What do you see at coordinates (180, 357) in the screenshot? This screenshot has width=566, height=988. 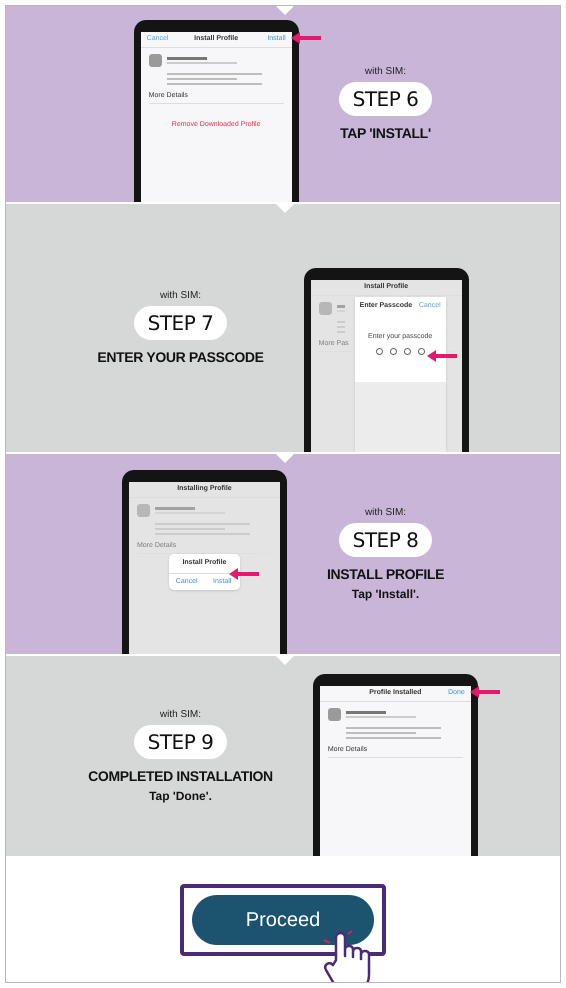 I see `step-title: ENTER YOUR PASSCODE` at bounding box center [180, 357].